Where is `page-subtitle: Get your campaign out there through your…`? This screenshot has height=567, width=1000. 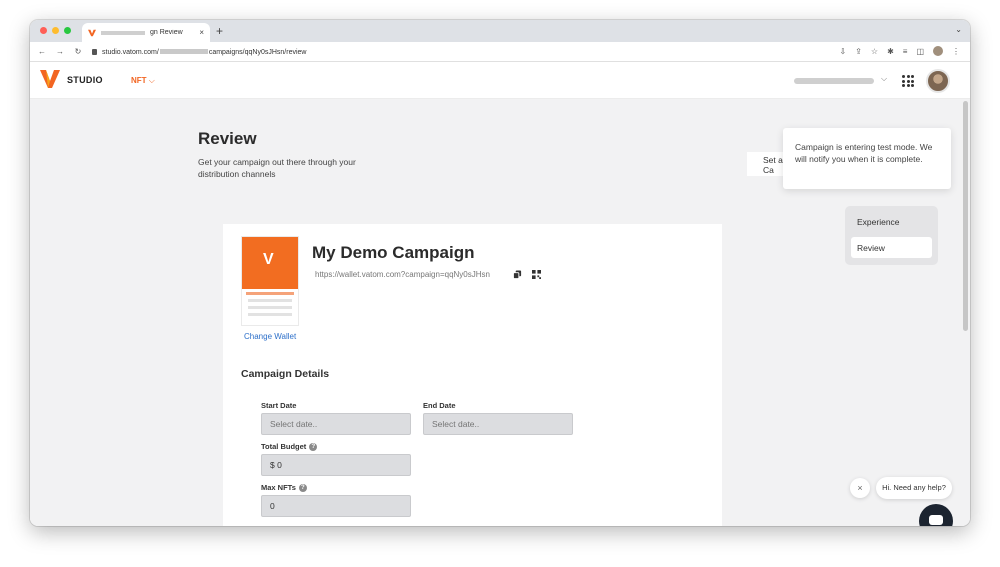
page-subtitle: Get your campaign out there through your… is located at coordinates (277, 168).